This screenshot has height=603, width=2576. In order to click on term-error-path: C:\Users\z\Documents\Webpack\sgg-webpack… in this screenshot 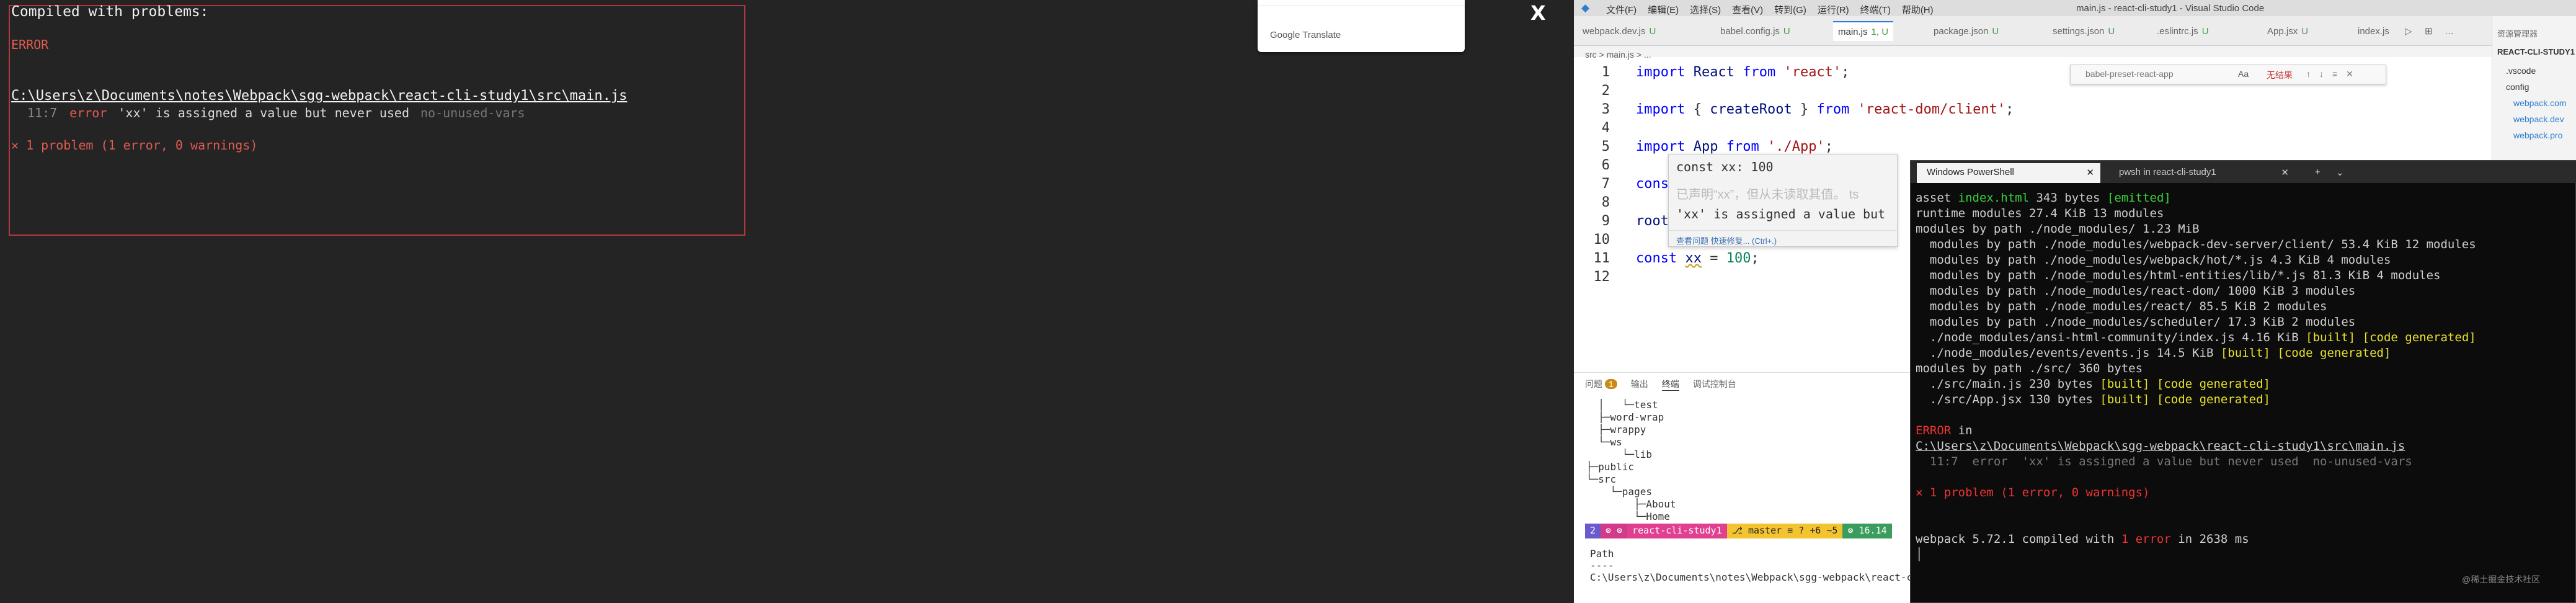, I will do `click(2244, 446)`.